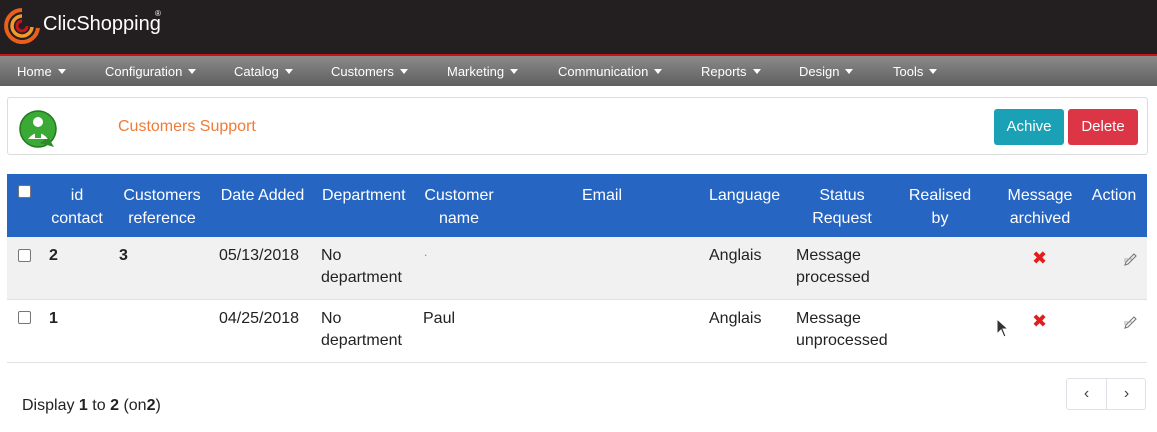 This screenshot has height=432, width=1157. What do you see at coordinates (77, 218) in the screenshot?
I see `header-line: contact` at bounding box center [77, 218].